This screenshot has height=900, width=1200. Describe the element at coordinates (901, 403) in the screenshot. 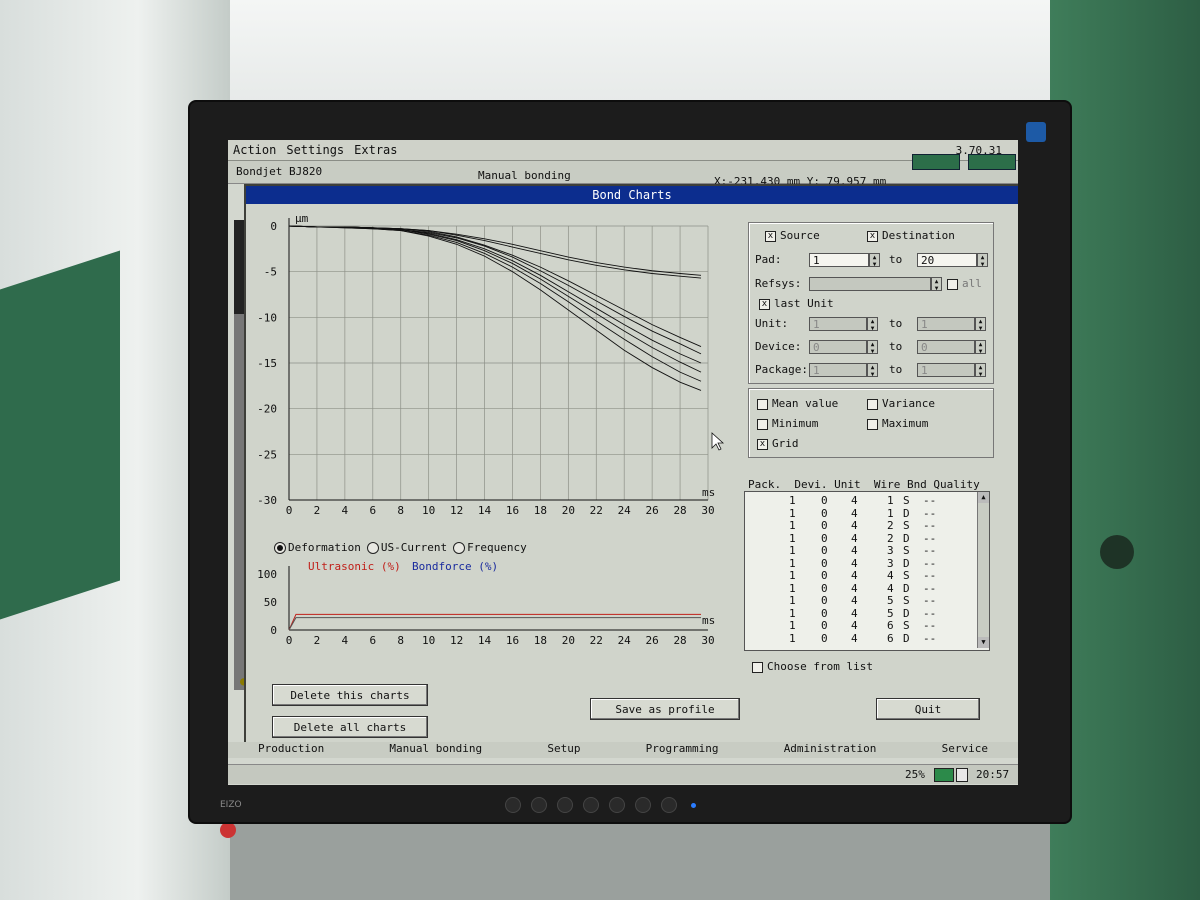

I see `variance-checkbox: Variance` at that location.